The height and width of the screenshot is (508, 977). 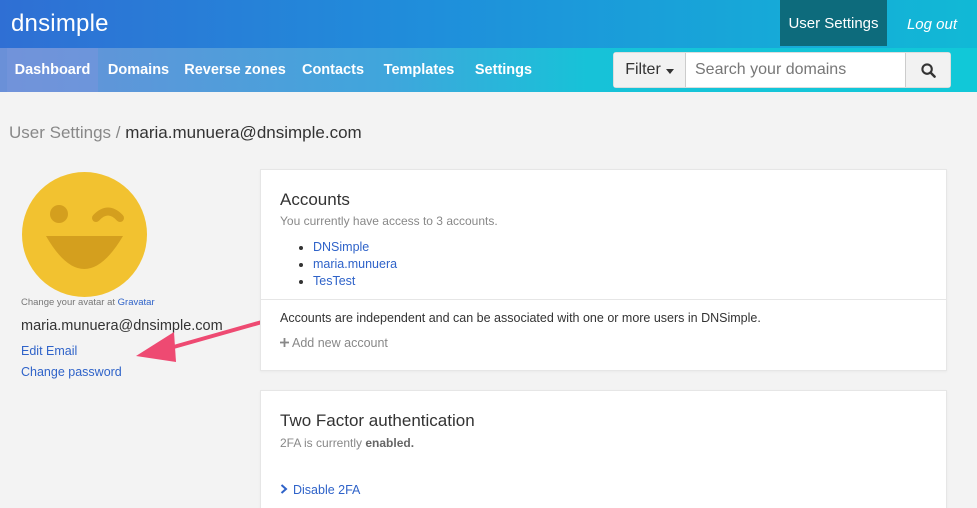 I want to click on breadcrumb-current: maria.munuera@dnsimple.com, so click(x=243, y=132).